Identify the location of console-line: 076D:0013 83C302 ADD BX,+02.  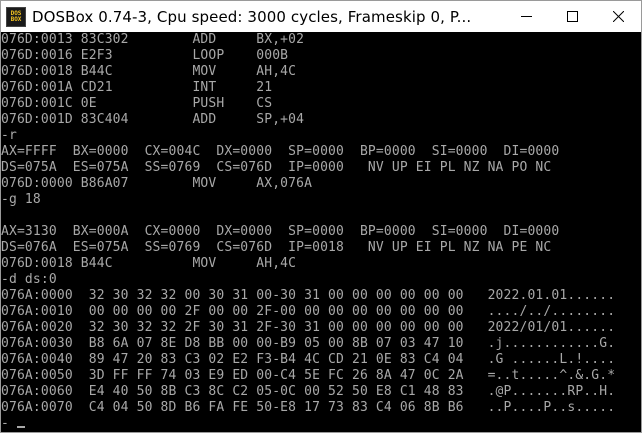
(153, 39).